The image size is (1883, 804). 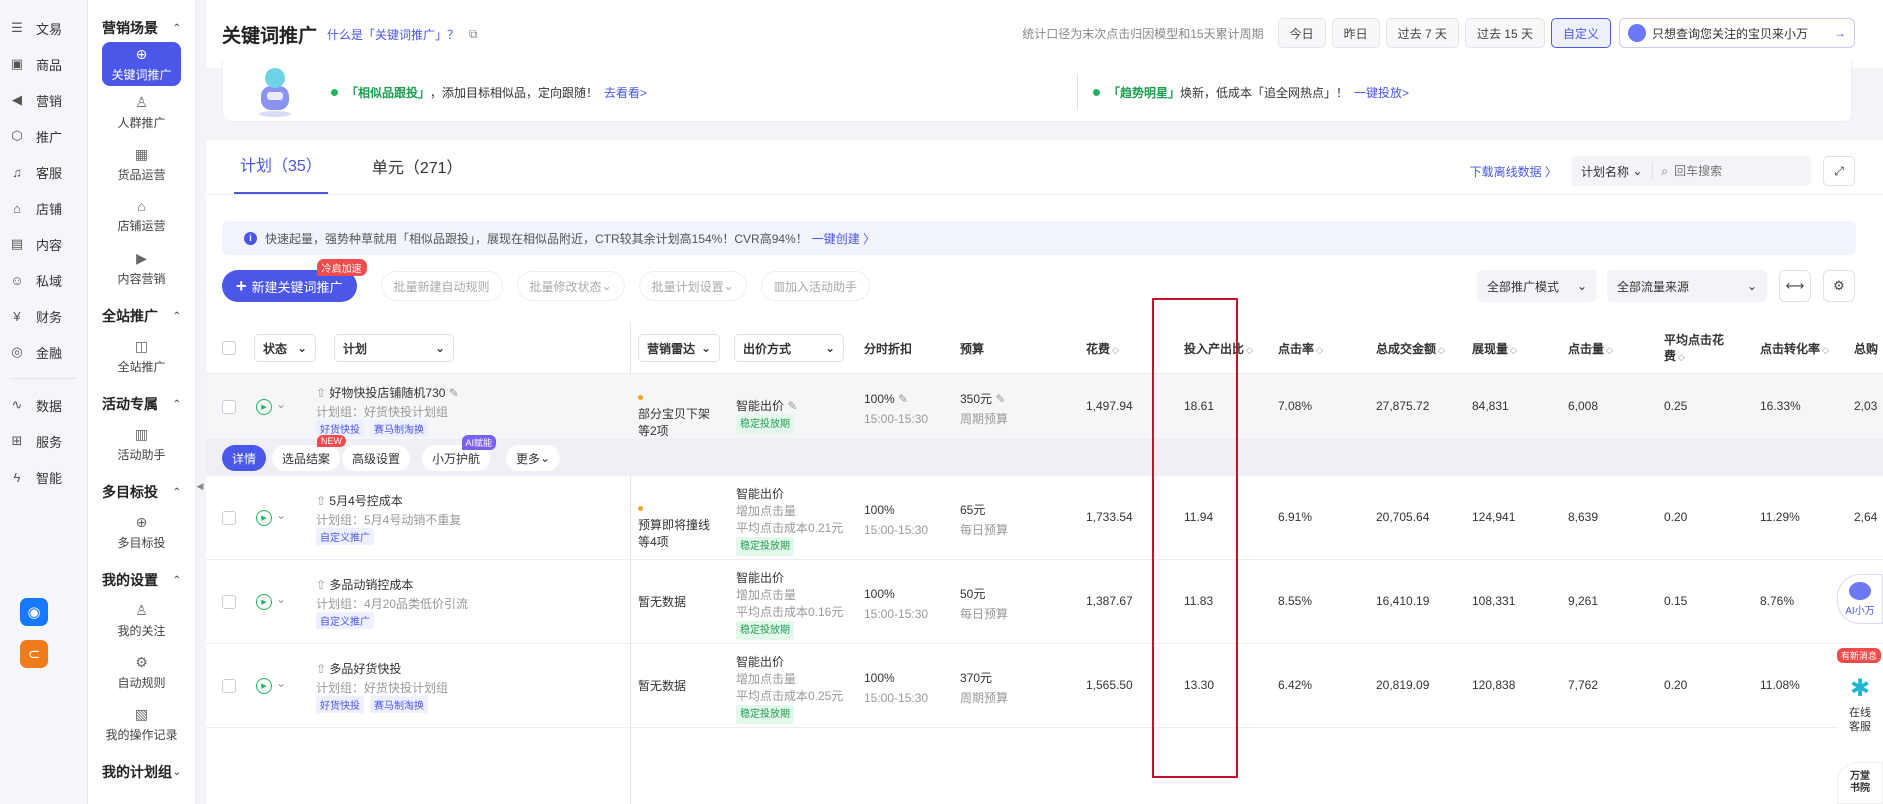 I want to click on row-action-0: 详情, so click(x=244, y=458).